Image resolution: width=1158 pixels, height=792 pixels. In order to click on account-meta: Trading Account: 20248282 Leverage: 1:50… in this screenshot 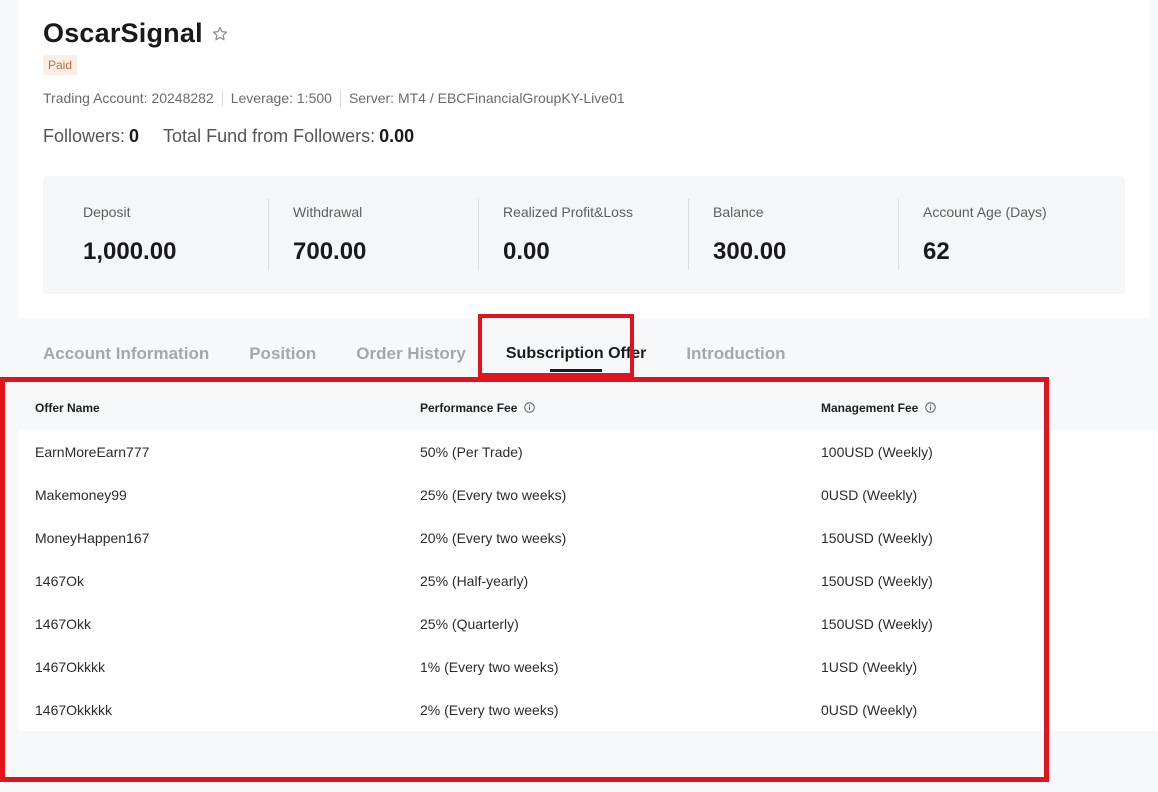, I will do `click(338, 98)`.